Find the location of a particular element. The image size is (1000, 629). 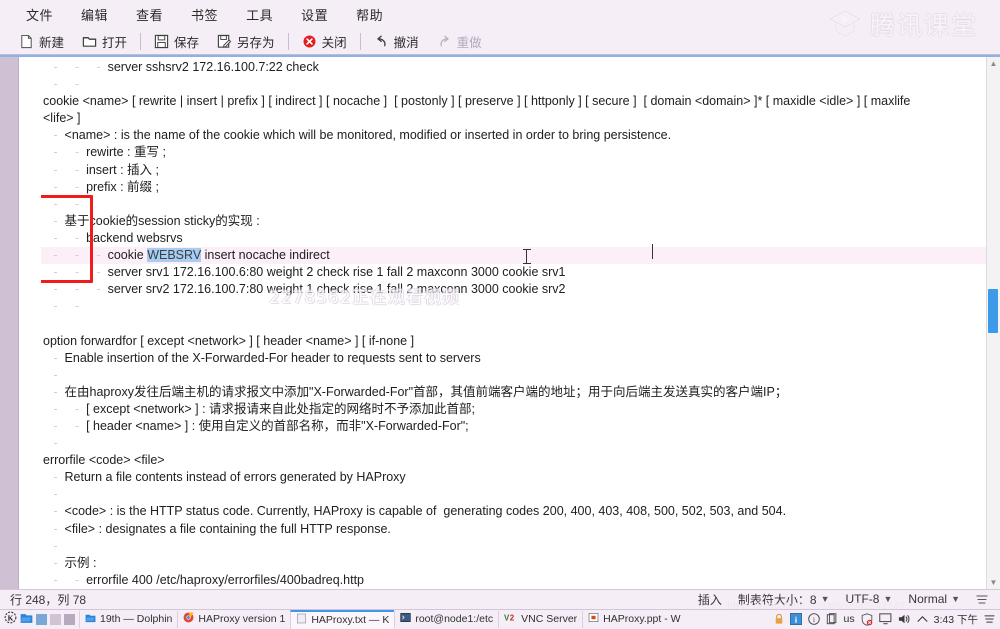

menu-tools: 工具 is located at coordinates (259, 14).